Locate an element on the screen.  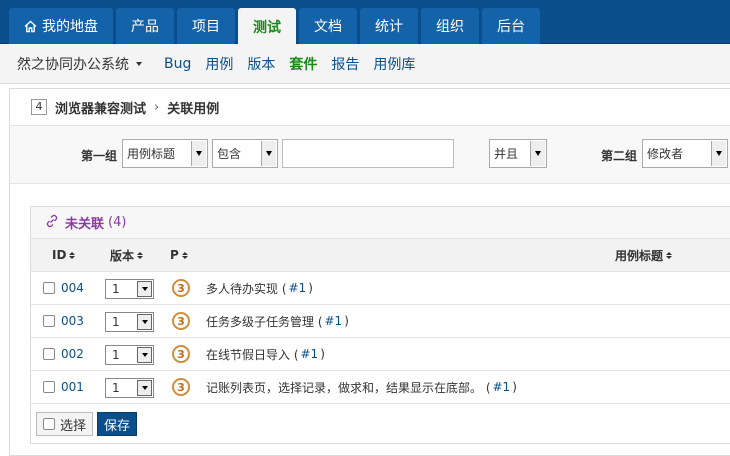
tab-report: 统计 is located at coordinates (389, 26).